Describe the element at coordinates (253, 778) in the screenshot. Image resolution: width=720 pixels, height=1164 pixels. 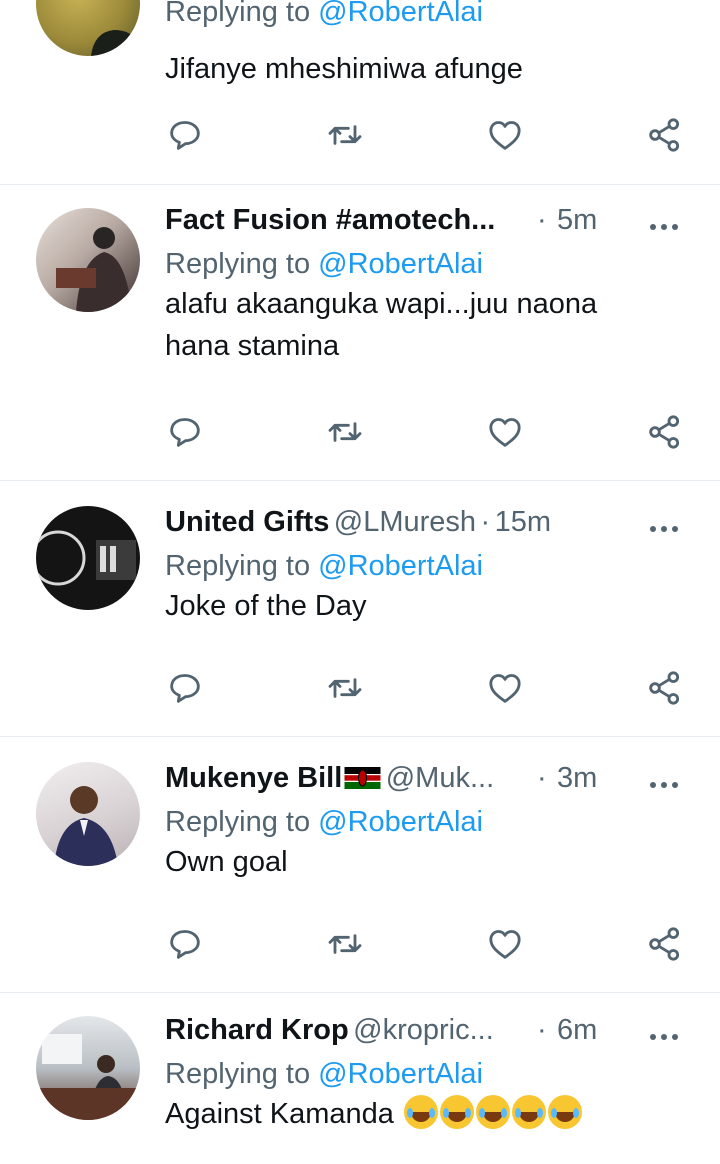
I see `display-name: Mukenye Bill` at that location.